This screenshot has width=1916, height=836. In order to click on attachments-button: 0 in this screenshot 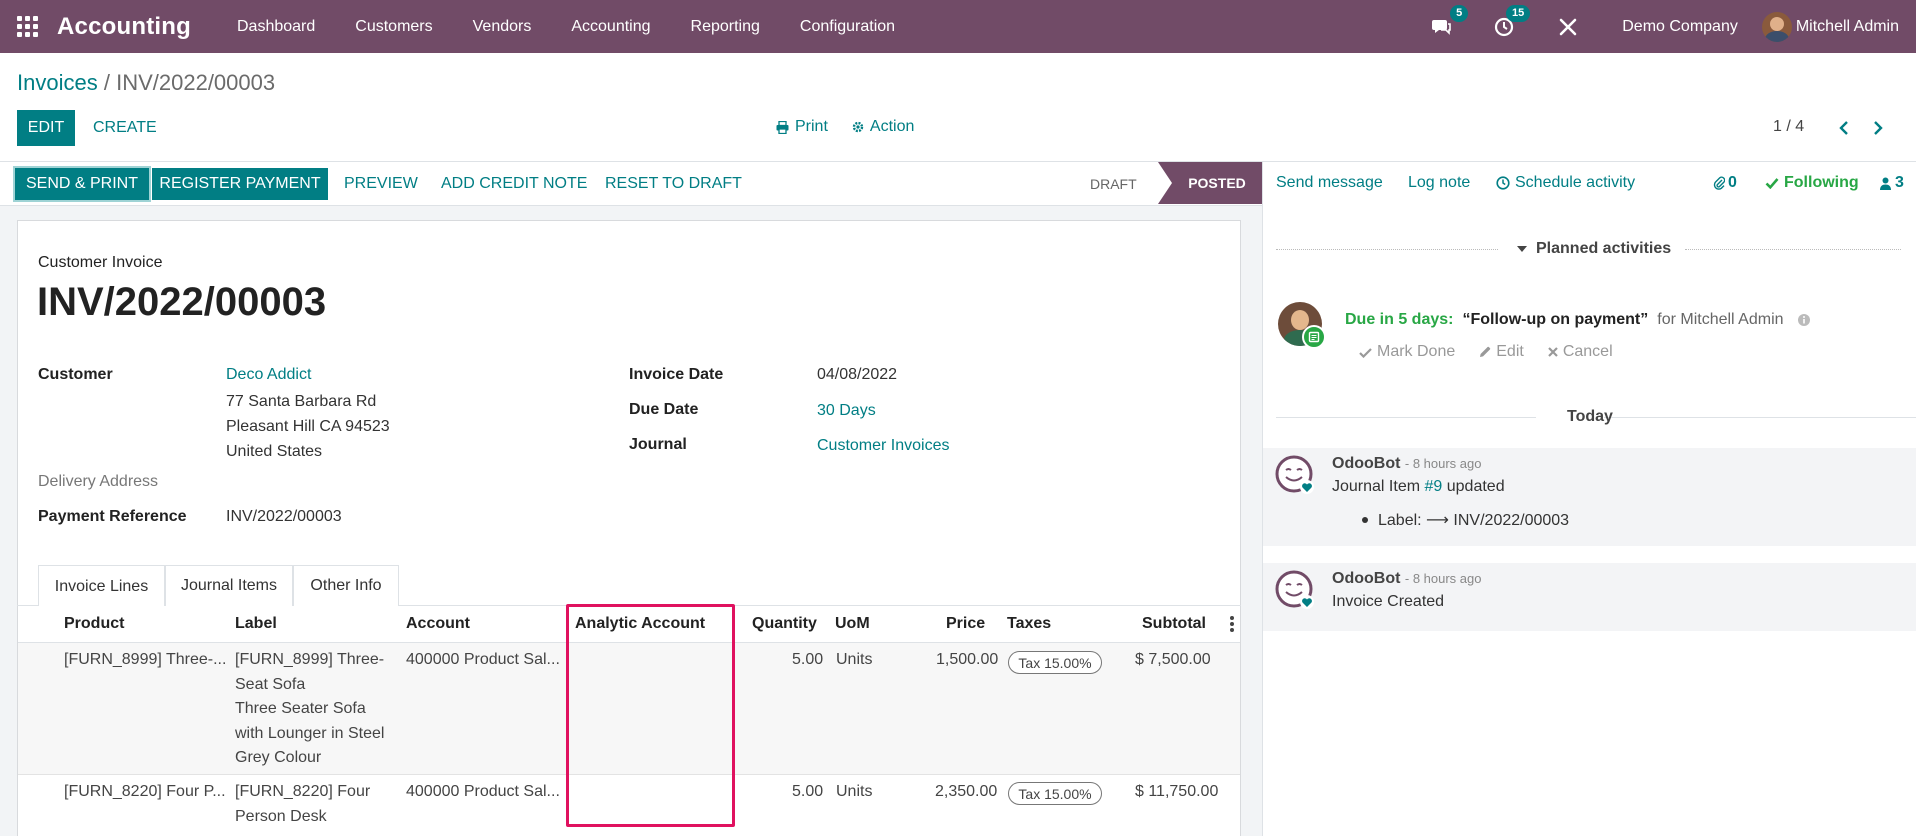, I will do `click(1725, 183)`.